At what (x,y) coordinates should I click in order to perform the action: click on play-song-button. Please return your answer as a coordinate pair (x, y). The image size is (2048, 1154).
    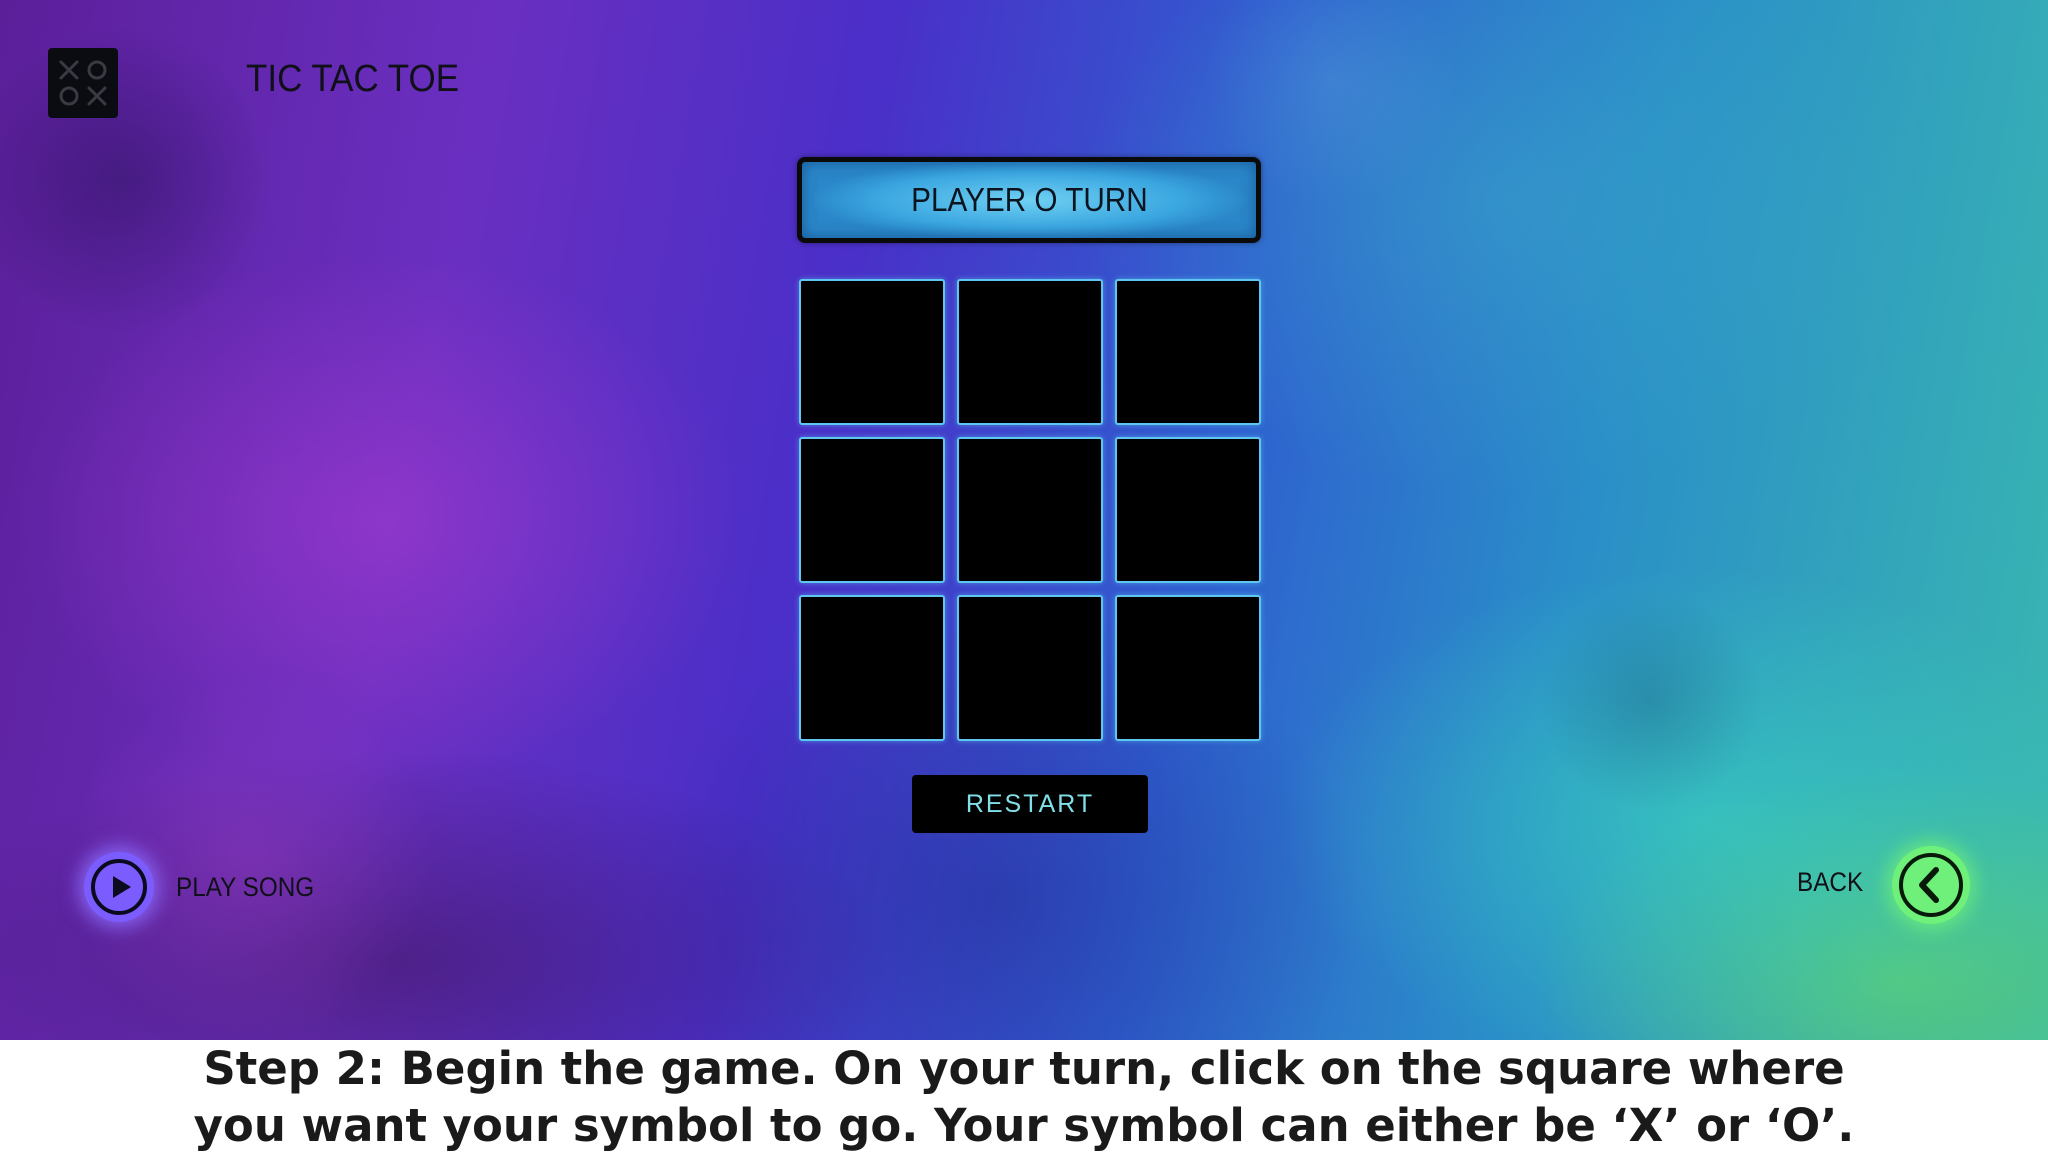
    Looking at the image, I should click on (119, 887).